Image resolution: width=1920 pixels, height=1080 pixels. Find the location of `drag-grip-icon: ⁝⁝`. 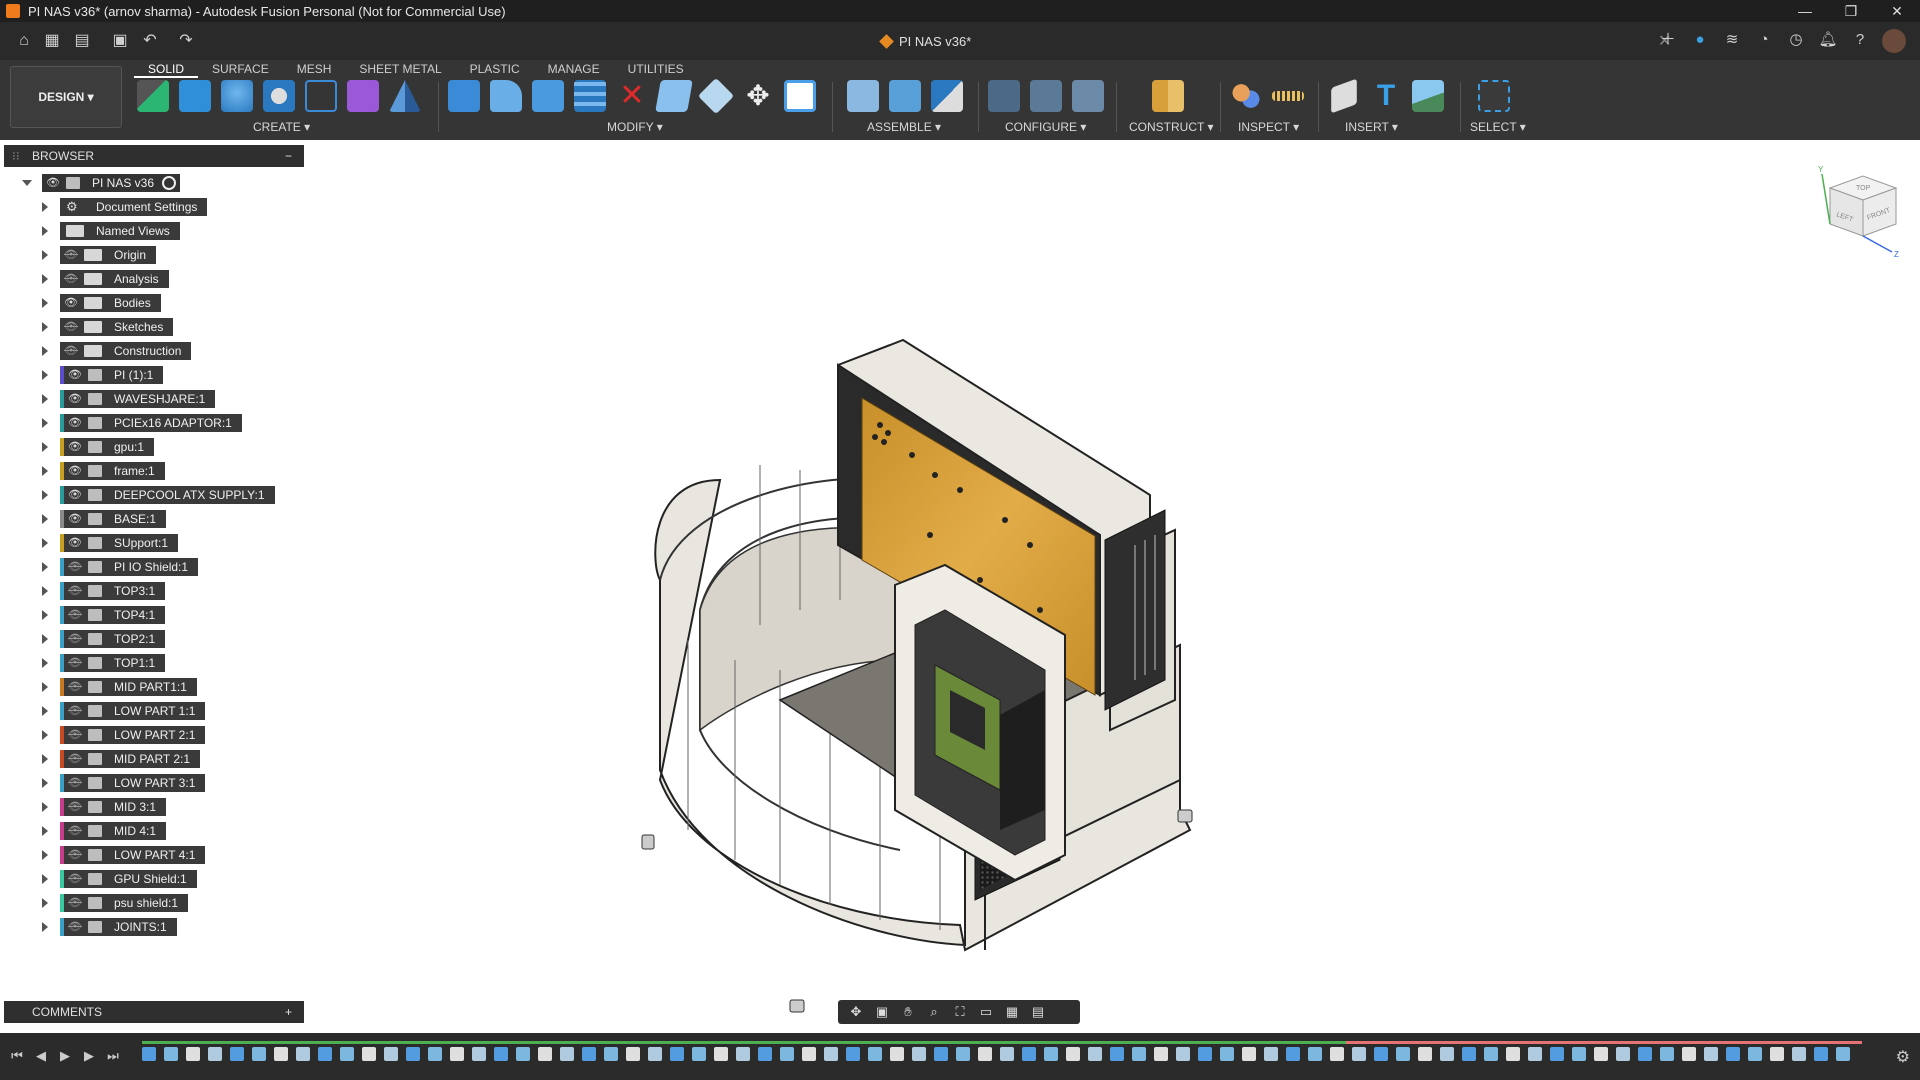

drag-grip-icon: ⁝⁝ is located at coordinates (16, 156).